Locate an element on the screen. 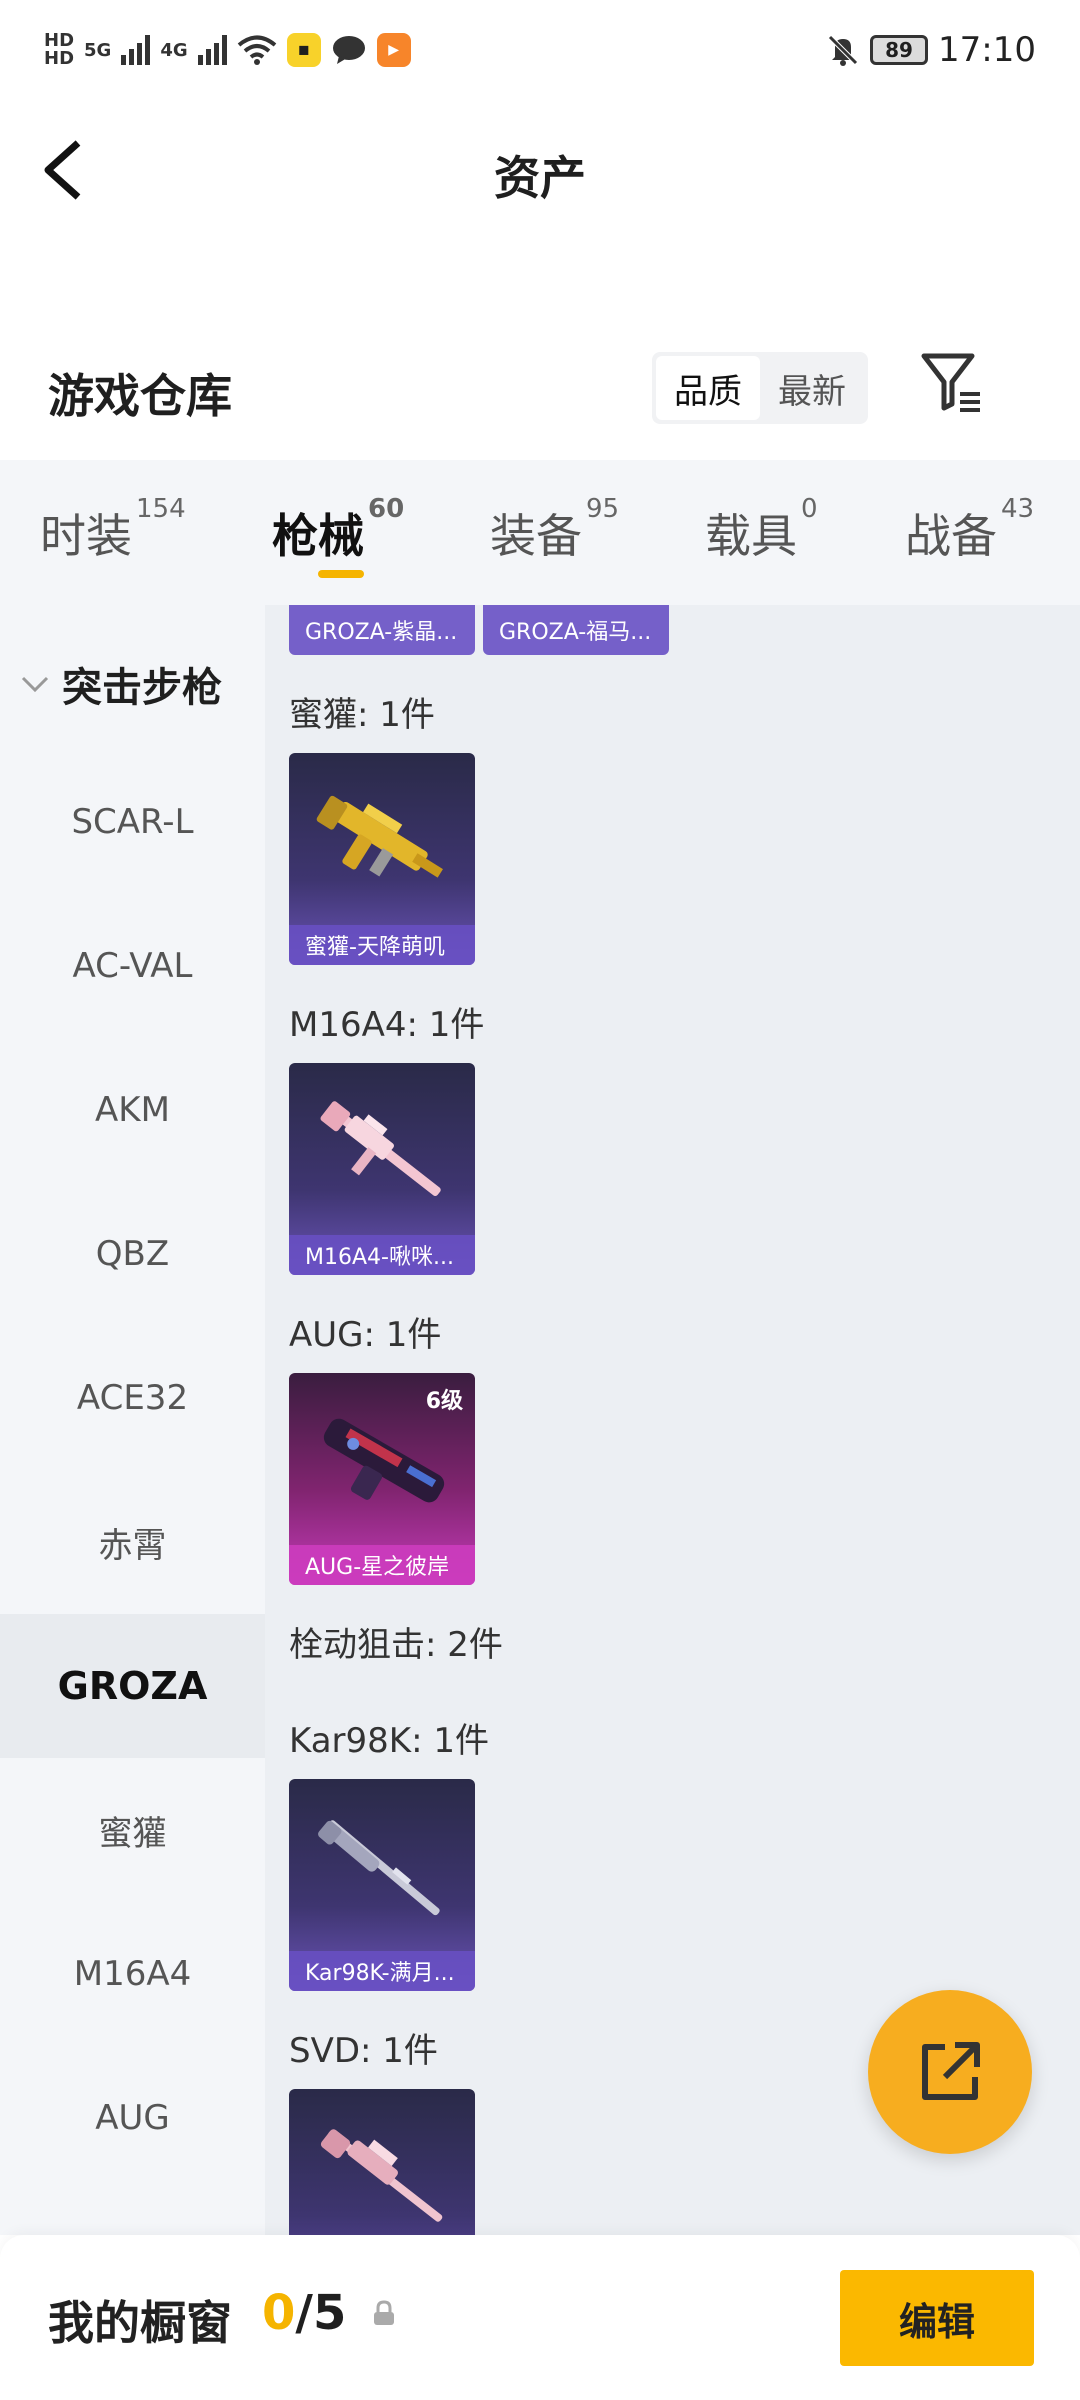 The height and width of the screenshot is (2400, 1080). status-bar: HD HD 5G 4G ◼ ▶ 89 17:10 is located at coordinates (540, 50).